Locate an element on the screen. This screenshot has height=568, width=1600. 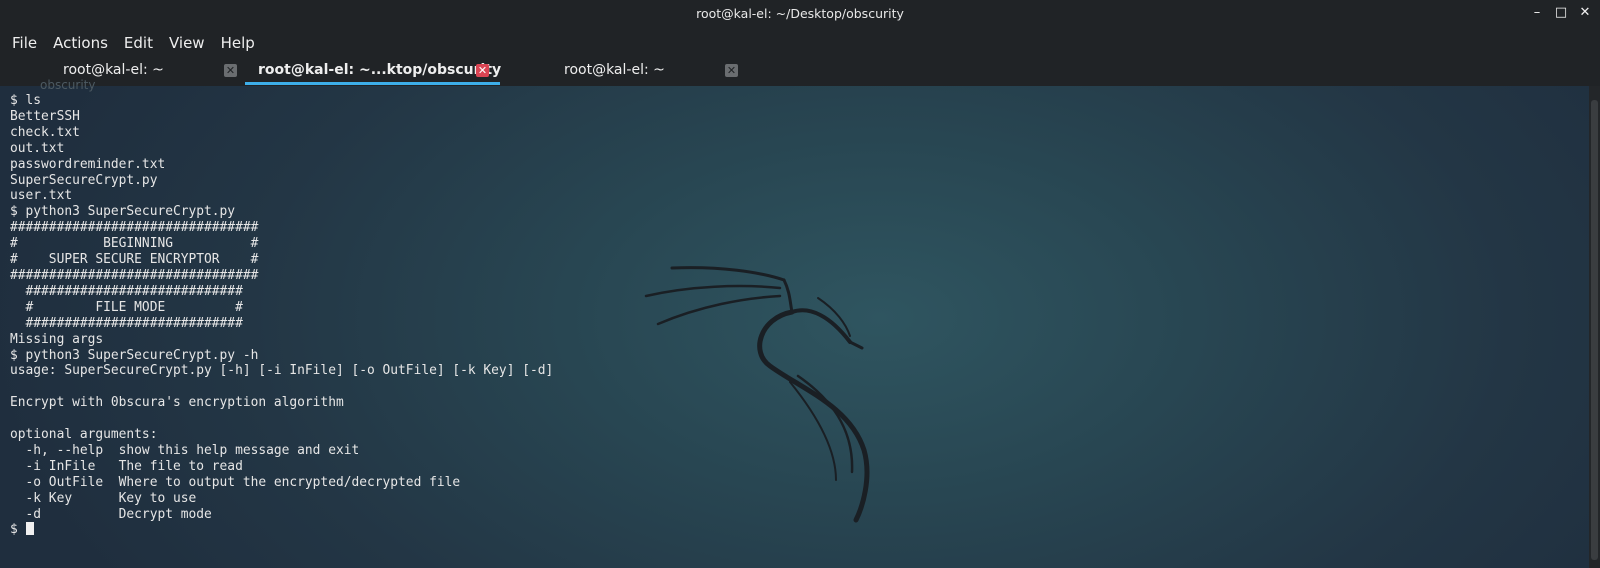
menu-edit: Edit is located at coordinates (138, 43).